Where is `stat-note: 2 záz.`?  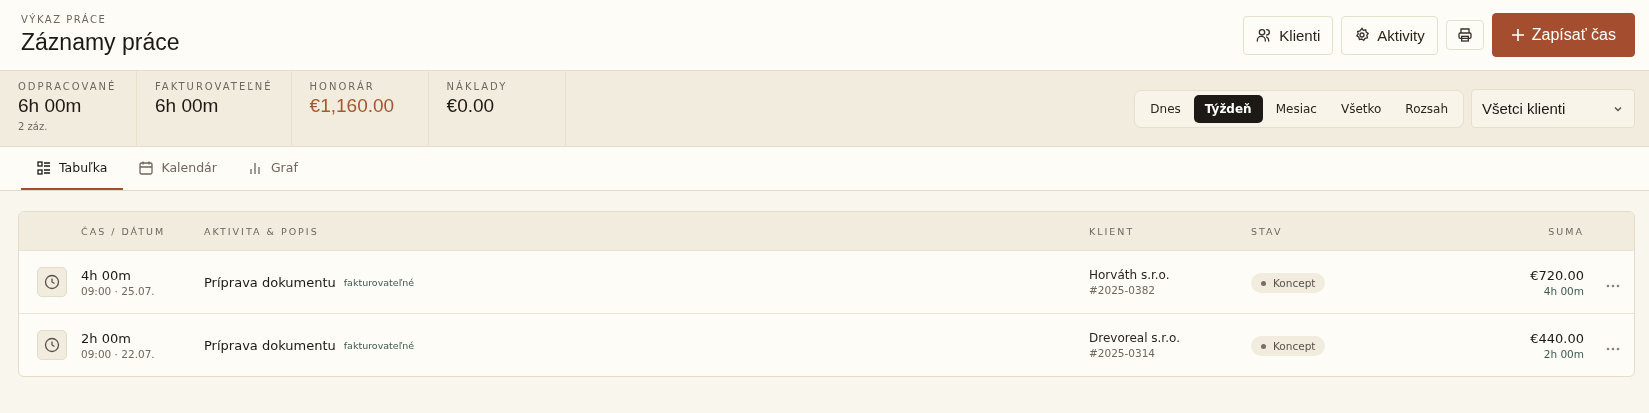
stat-note: 2 záz. is located at coordinates (33, 126).